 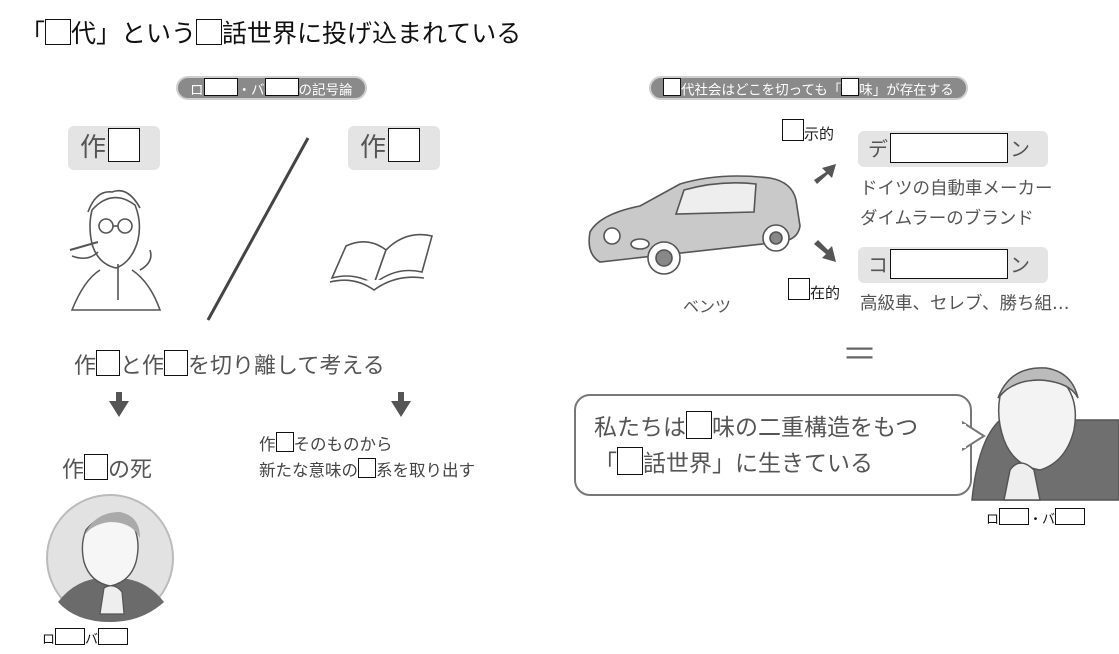 What do you see at coordinates (773, 464) in the screenshot?
I see `speech-line-2: 「話世界」に生きている` at bounding box center [773, 464].